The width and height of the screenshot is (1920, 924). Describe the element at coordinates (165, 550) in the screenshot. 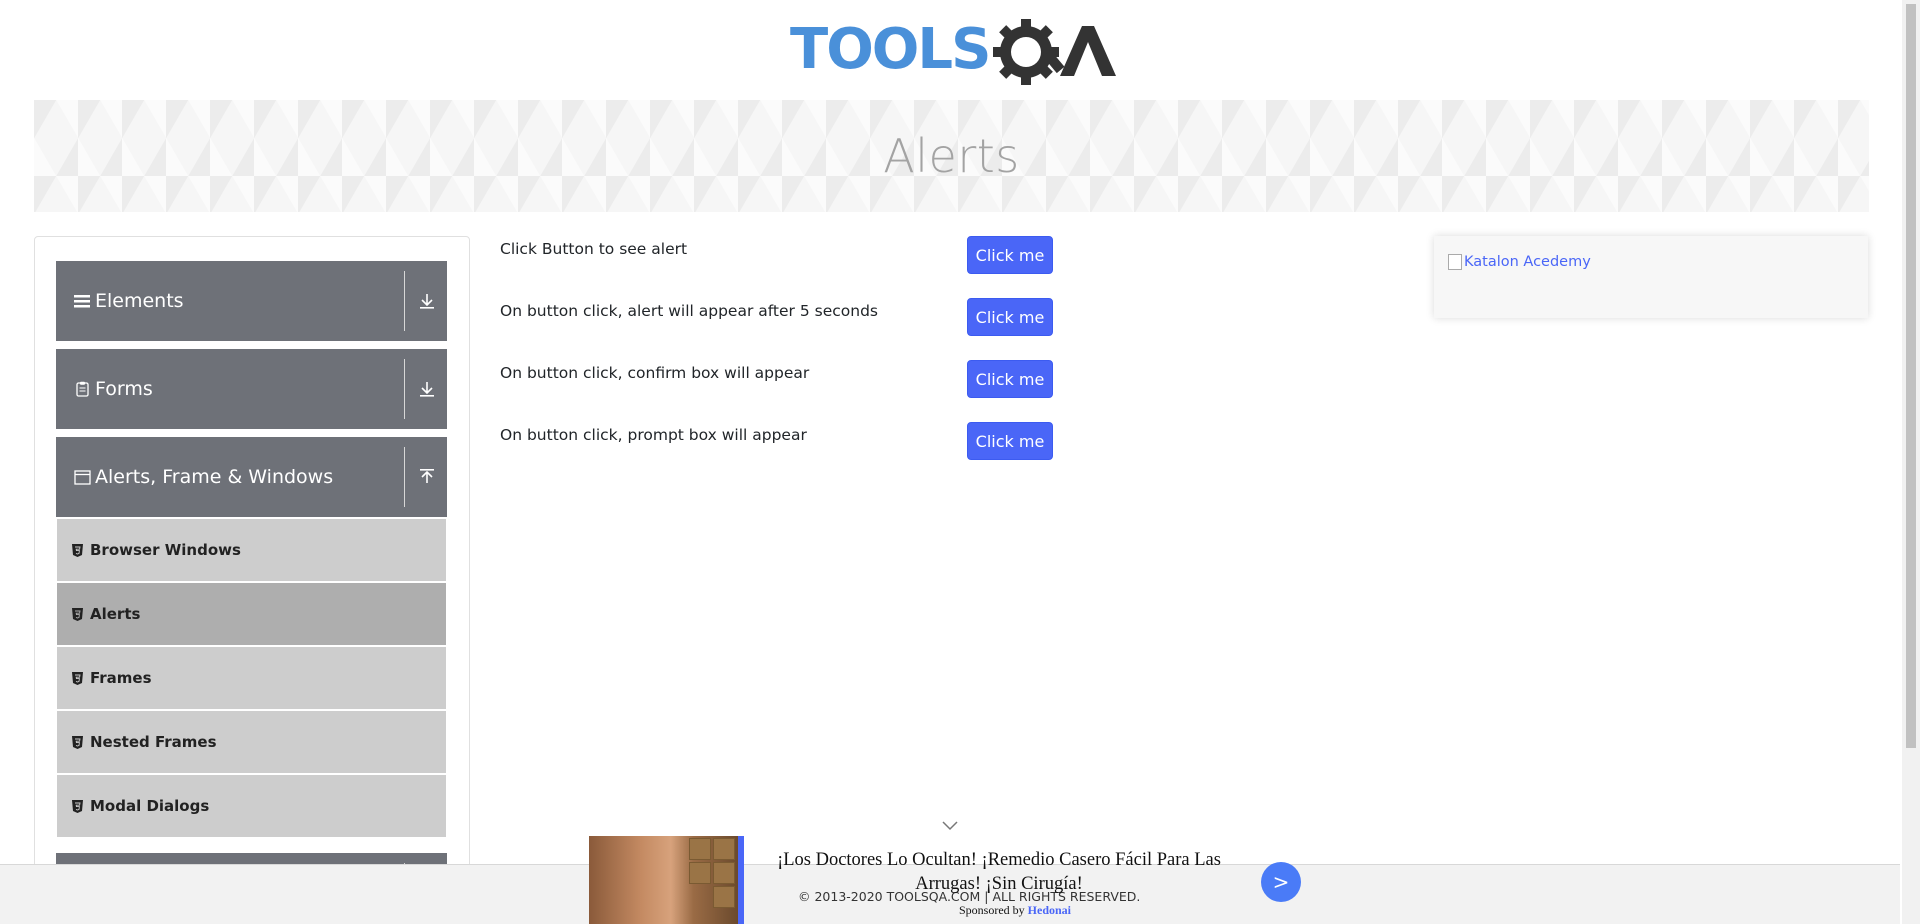

I see `sidebar-item-label: Browser Windows` at that location.